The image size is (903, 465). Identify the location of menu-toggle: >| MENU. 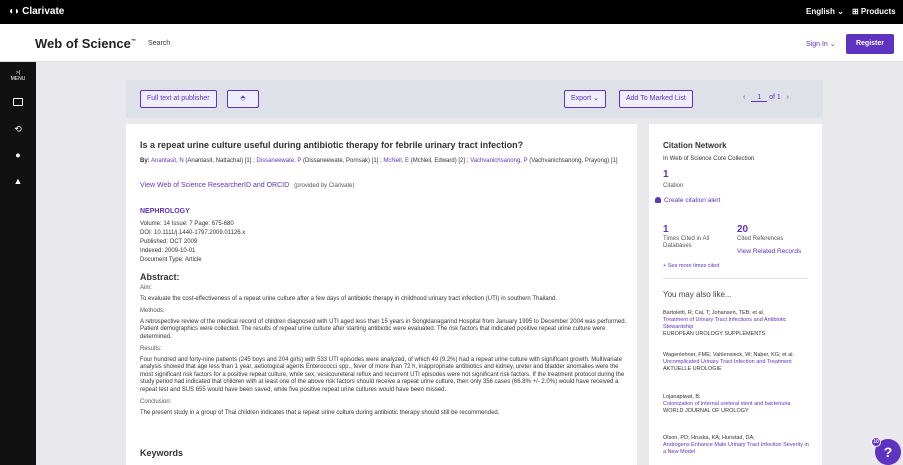
(18, 76).